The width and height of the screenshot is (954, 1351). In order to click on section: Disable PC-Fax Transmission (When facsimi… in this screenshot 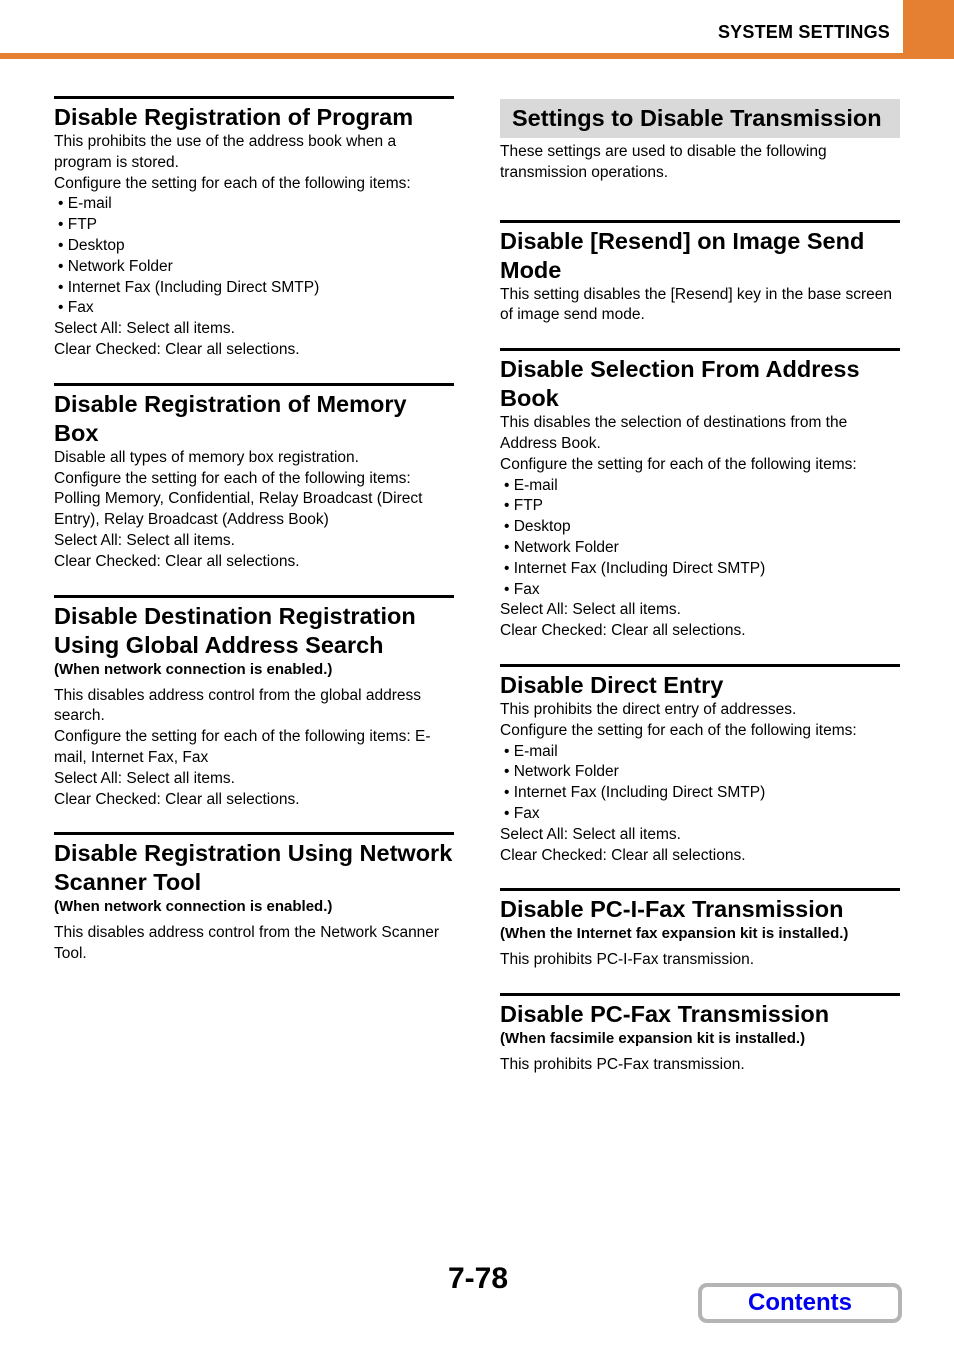, I will do `click(700, 1034)`.